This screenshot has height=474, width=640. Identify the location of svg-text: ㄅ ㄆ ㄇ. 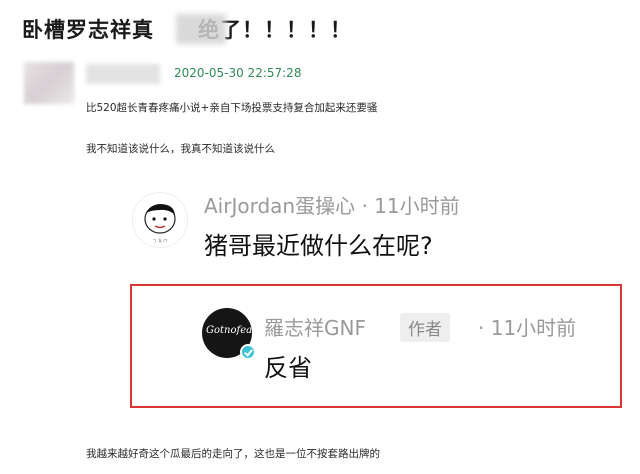
(160, 240).